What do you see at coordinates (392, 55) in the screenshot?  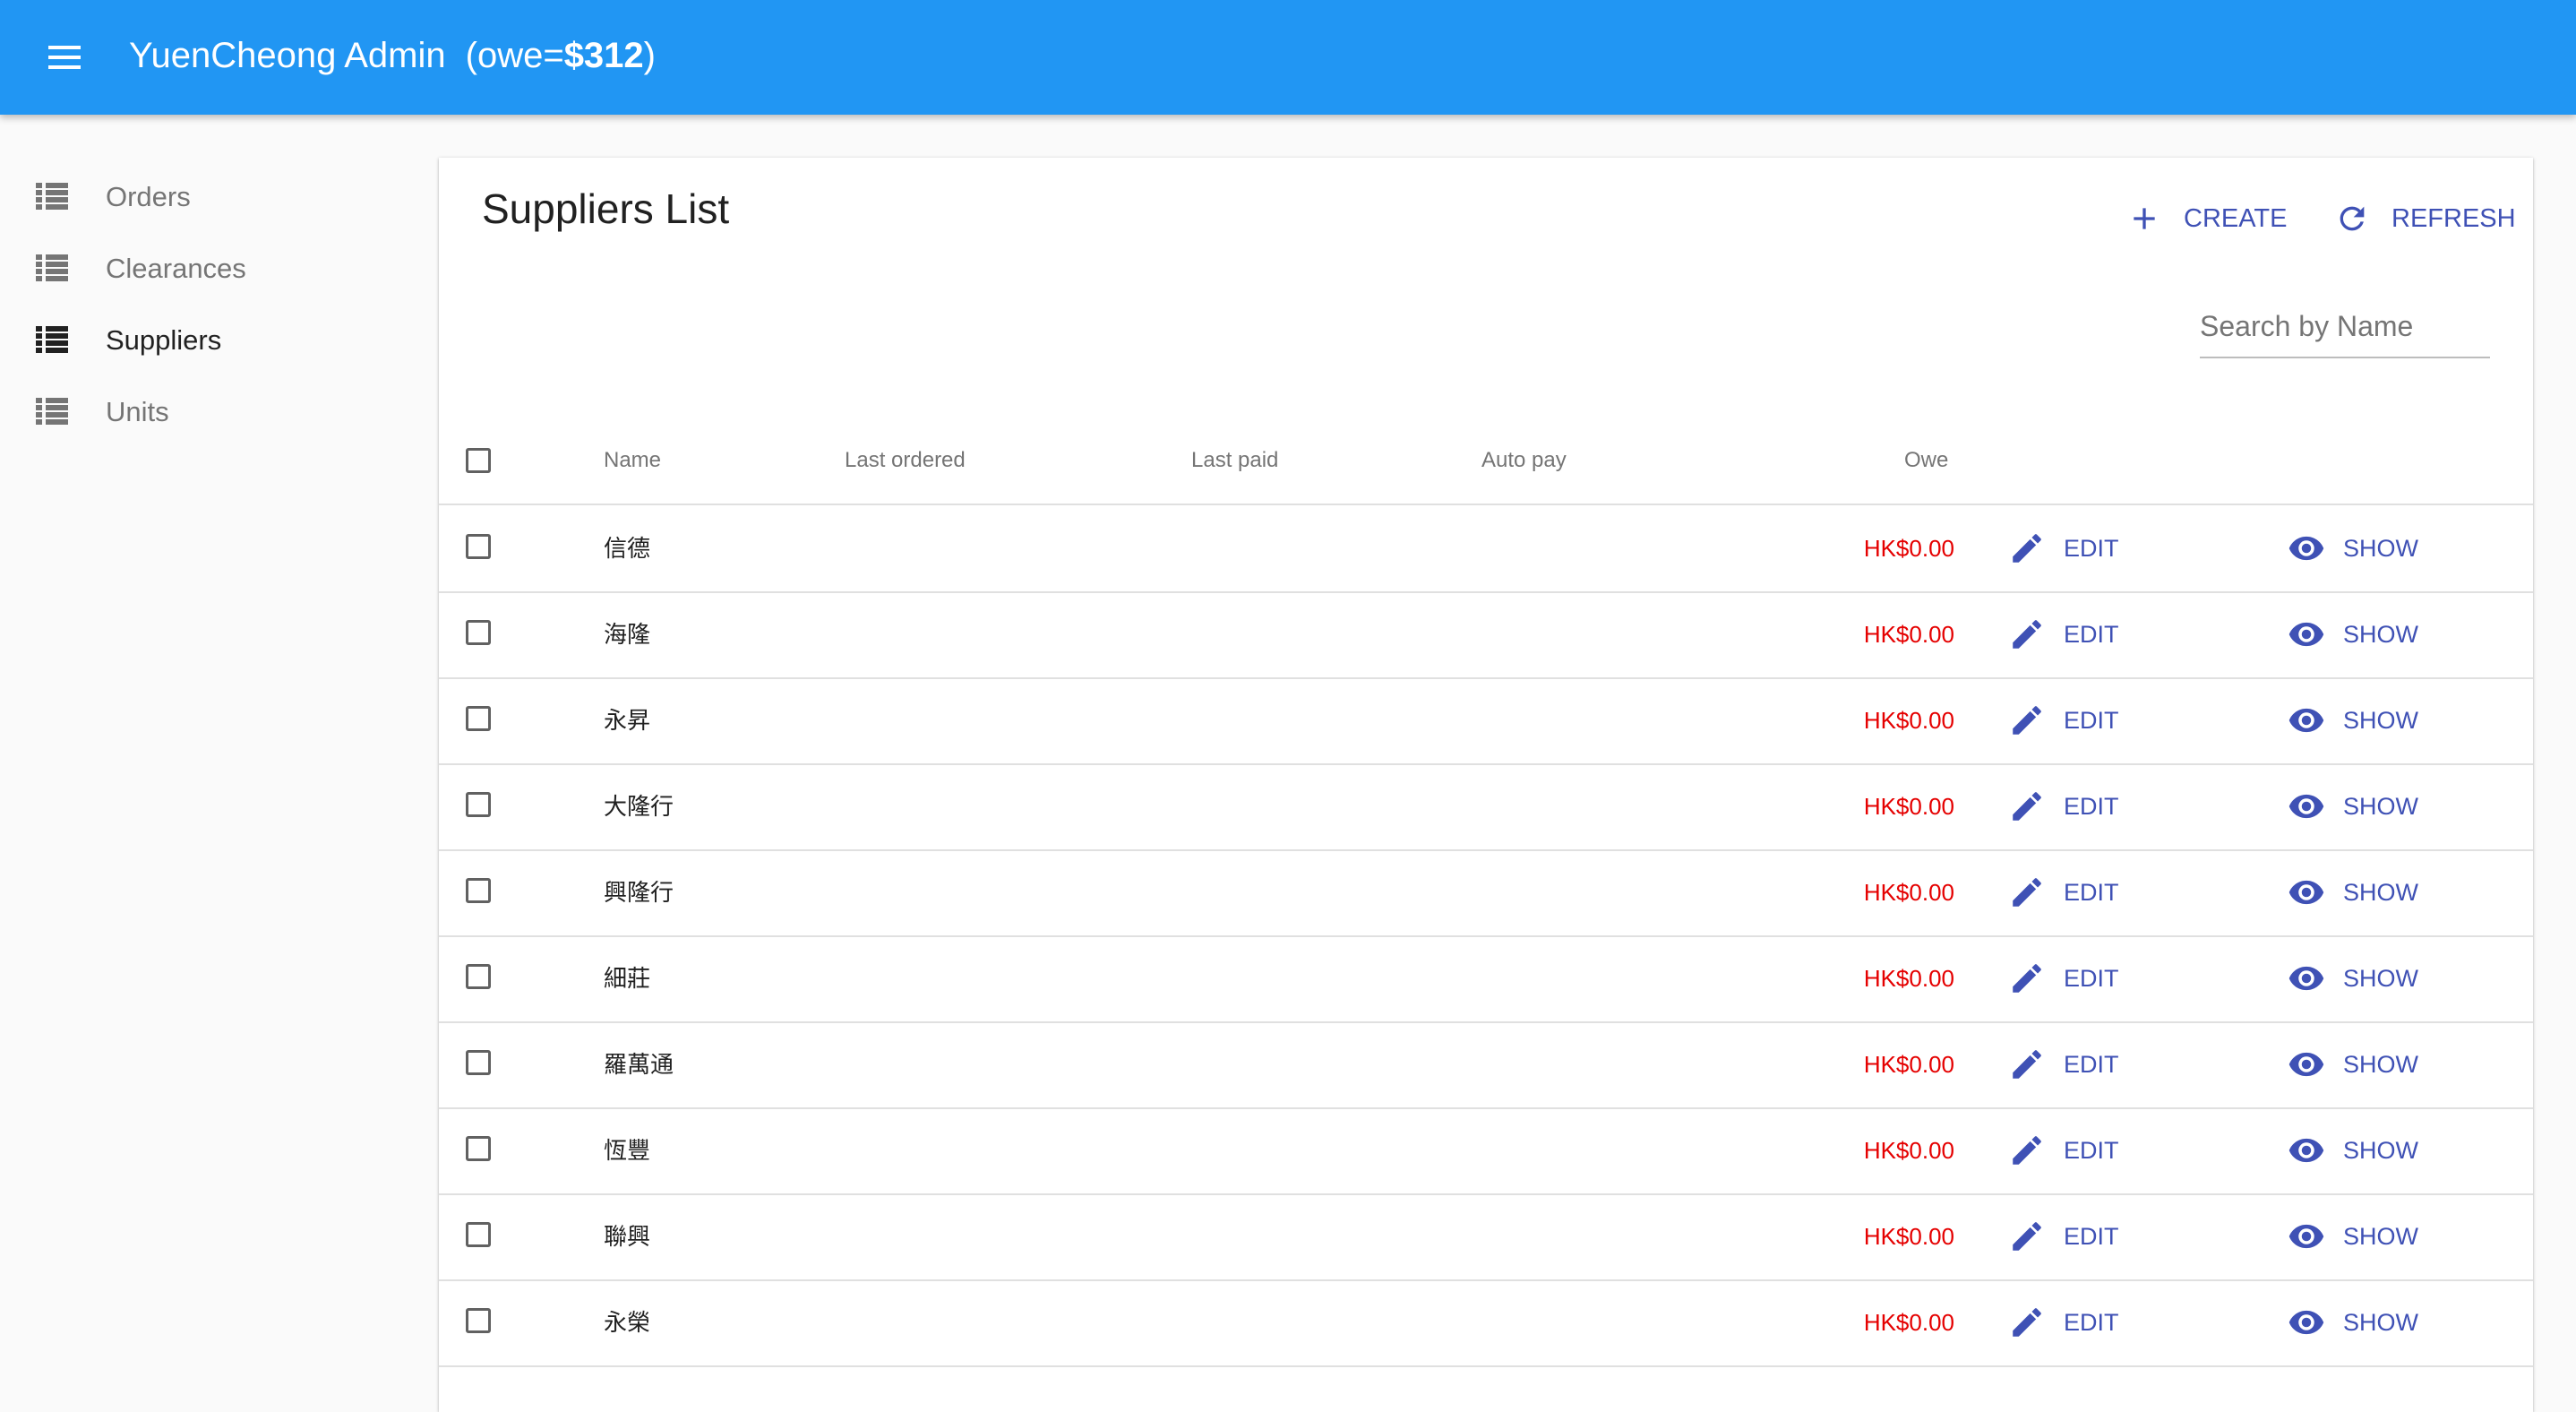 I see `app-title: YuenCheong Admin (owe=$312)` at bounding box center [392, 55].